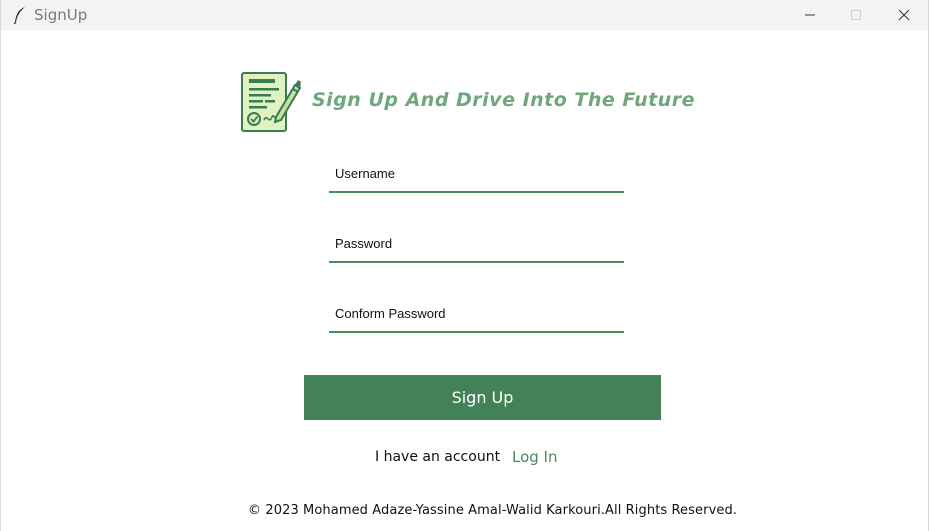 The width and height of the screenshot is (929, 531). What do you see at coordinates (476, 249) in the screenshot?
I see `password-field: Password` at bounding box center [476, 249].